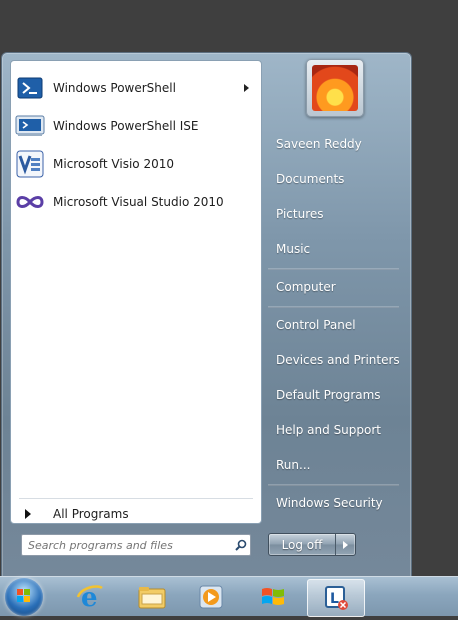 Image resolution: width=458 pixels, height=620 pixels. I want to click on shutdown-options-button, so click(345, 544).